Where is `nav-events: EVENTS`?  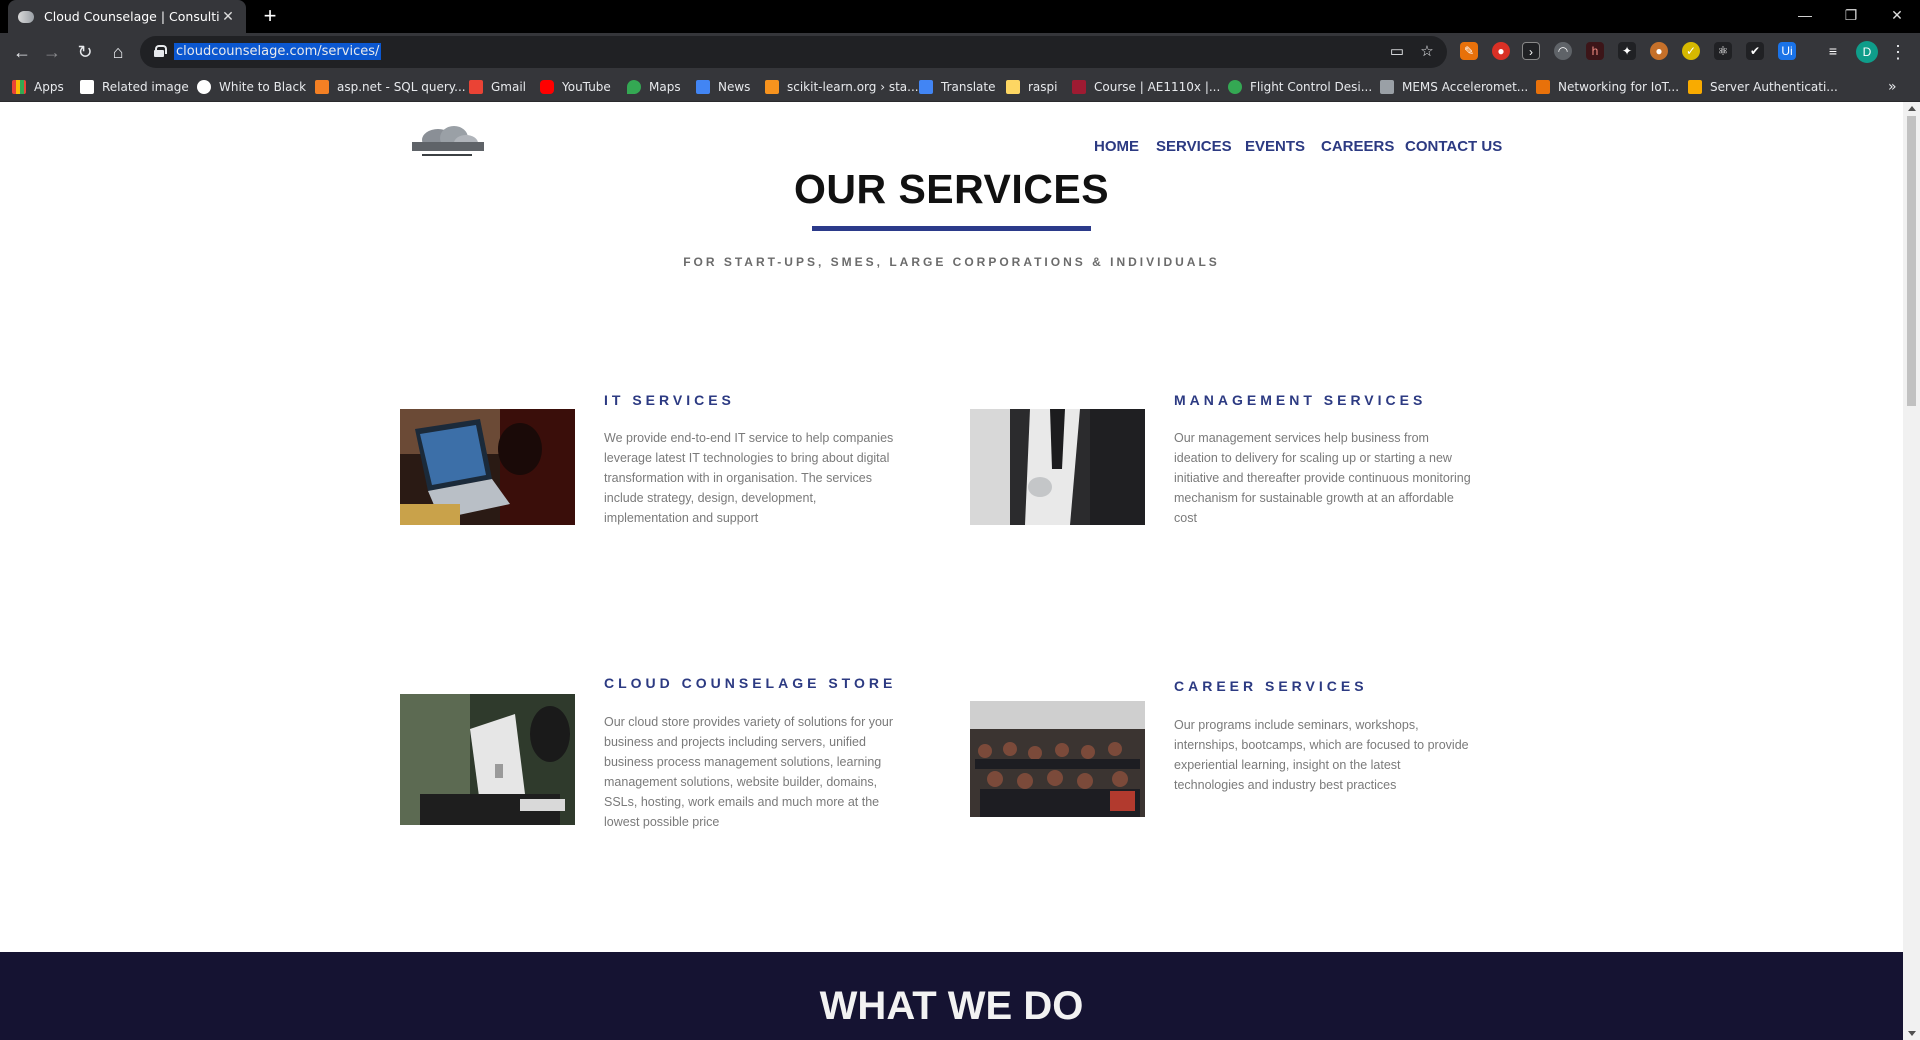 nav-events: EVENTS is located at coordinates (1275, 146).